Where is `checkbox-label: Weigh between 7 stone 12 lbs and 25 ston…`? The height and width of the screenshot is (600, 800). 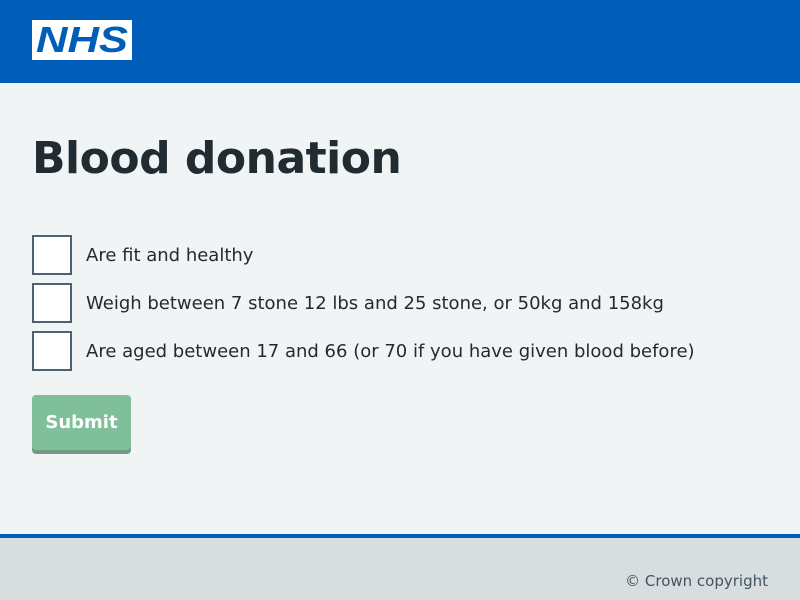 checkbox-label: Weigh between 7 stone 12 lbs and 25 ston… is located at coordinates (375, 303).